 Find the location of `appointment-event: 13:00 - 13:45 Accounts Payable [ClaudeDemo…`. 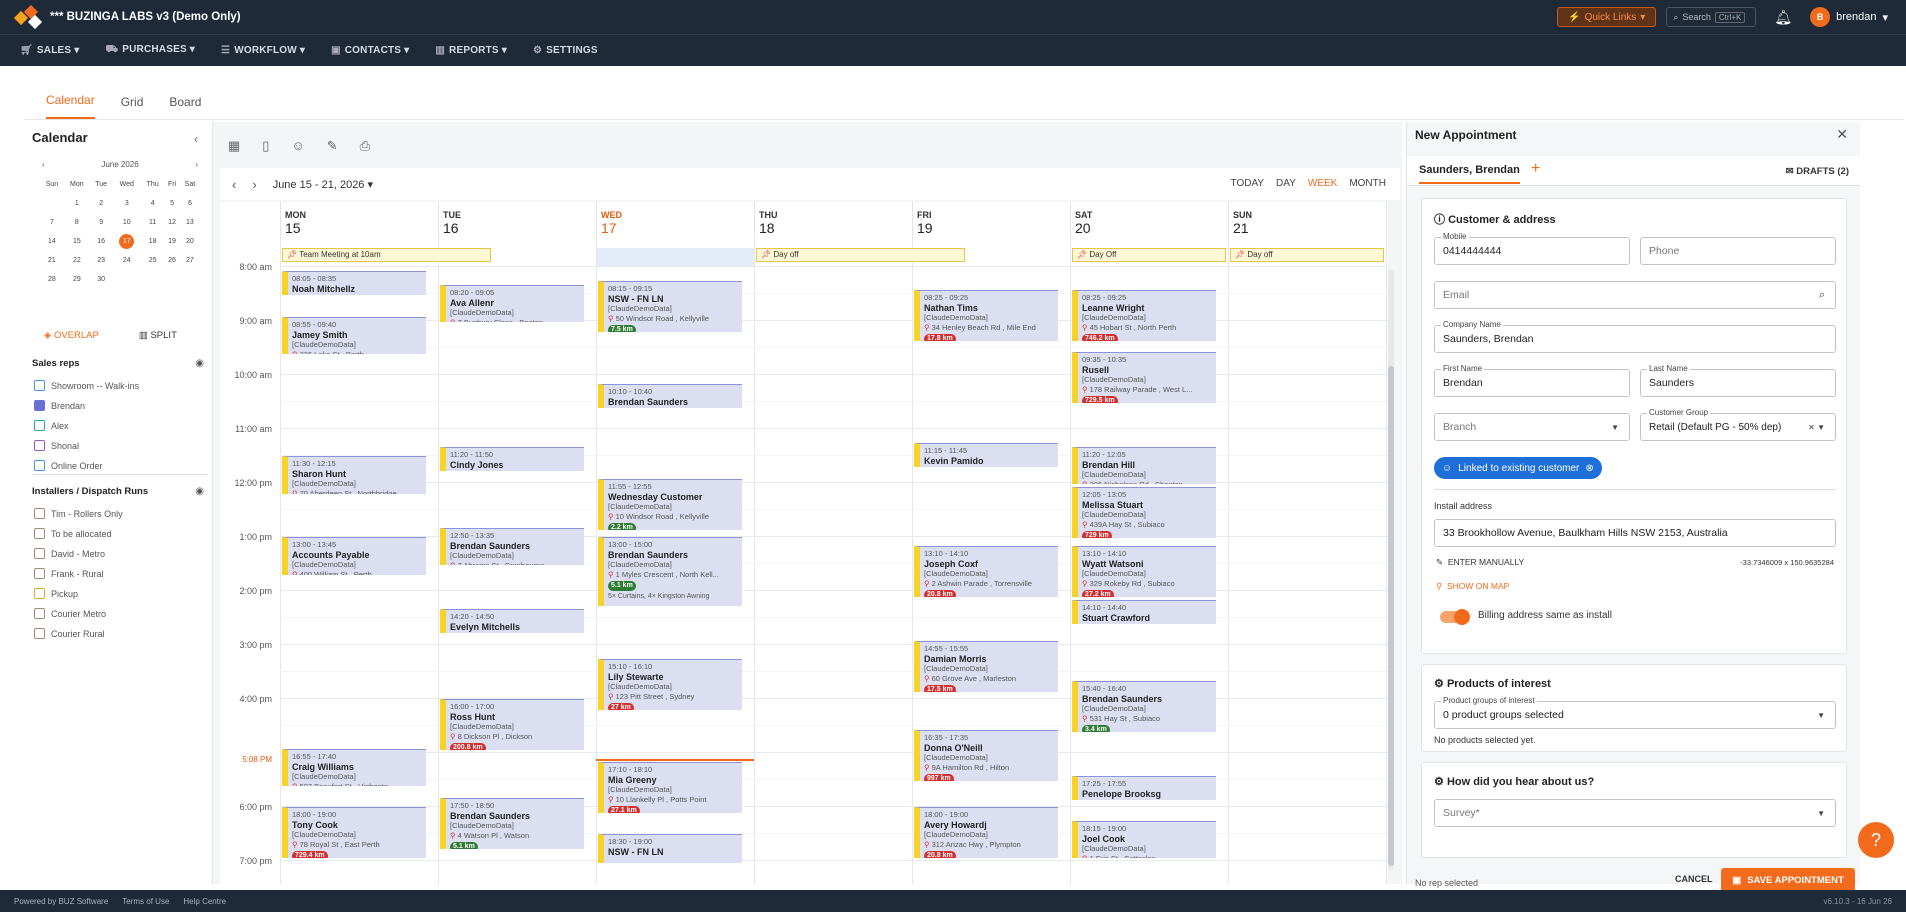

appointment-event: 13:00 - 13:45 Accounts Payable [ClaudeDemo… is located at coordinates (354, 556).